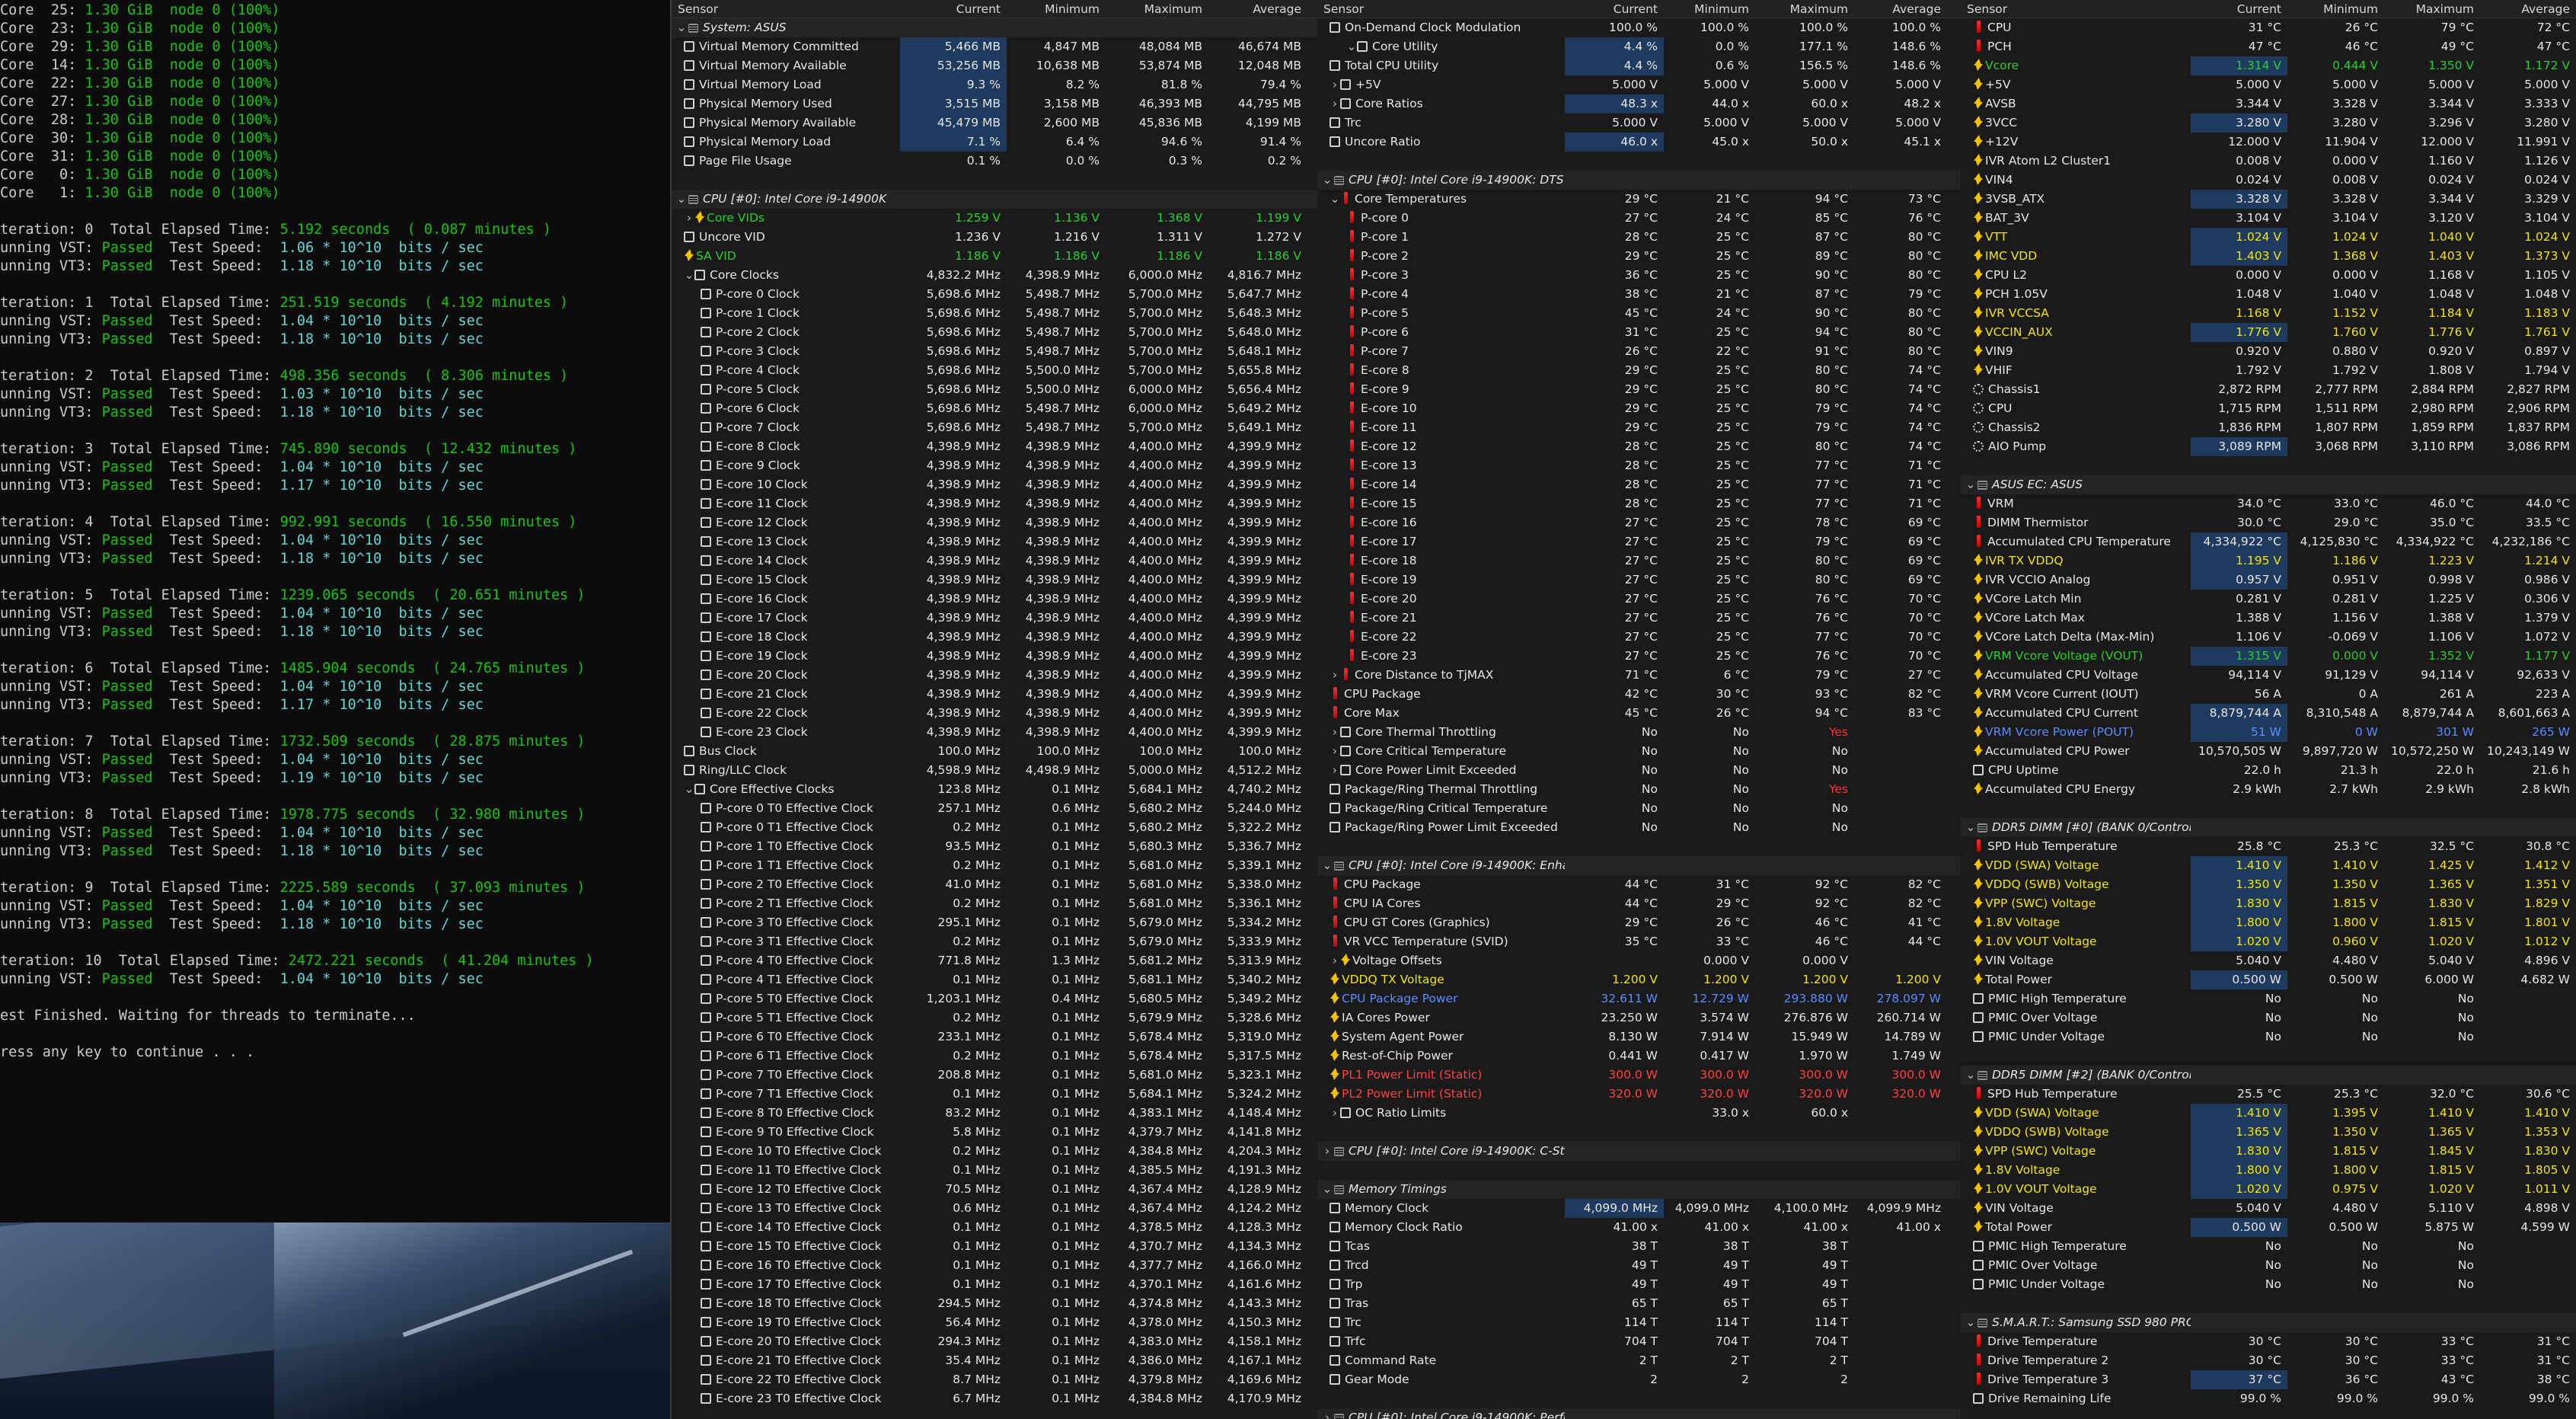  I want to click on sensor-row: E-core 21 27 °C 25 °C 76 °C 70 °C, so click(1639, 618).